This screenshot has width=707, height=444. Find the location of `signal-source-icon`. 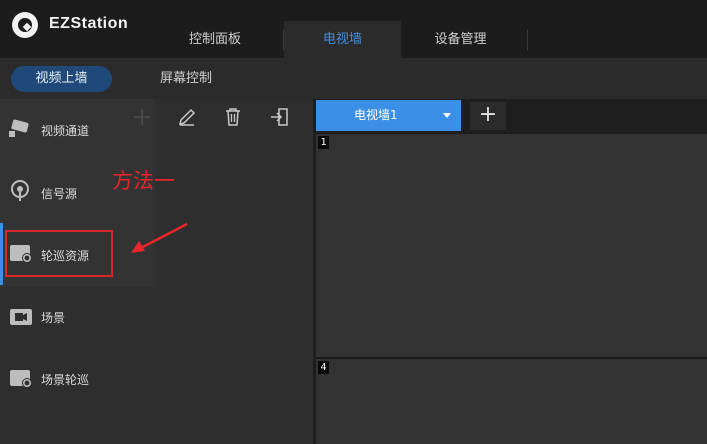

signal-source-icon is located at coordinates (21, 190).